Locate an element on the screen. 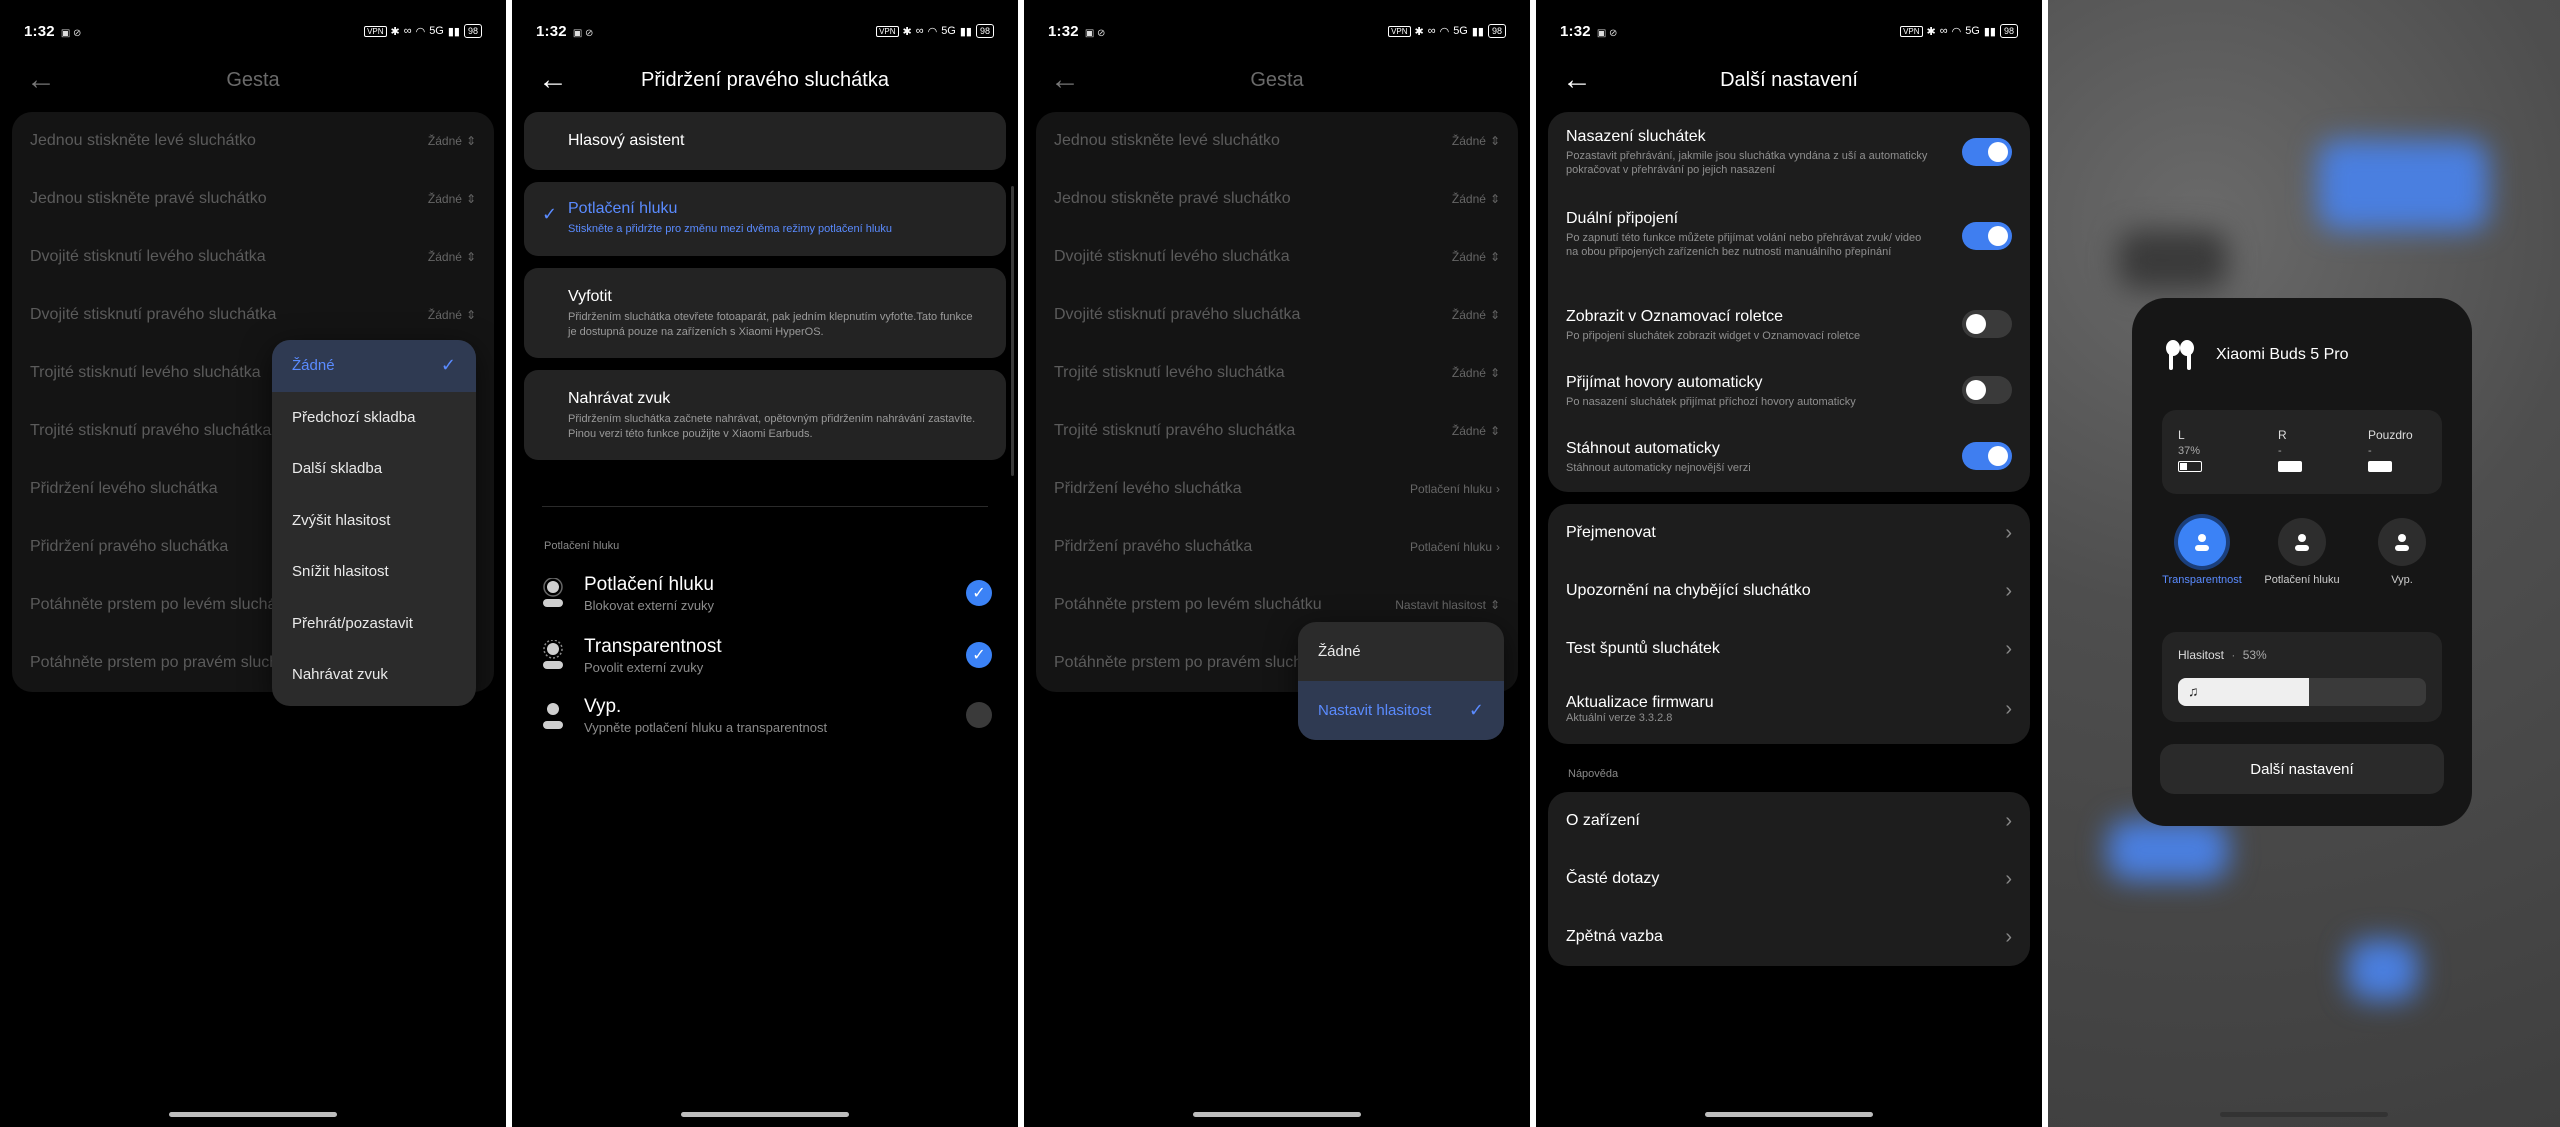 The height and width of the screenshot is (1127, 2560). battery-card: L 37% R - Pouzdro - is located at coordinates (2302, 452).